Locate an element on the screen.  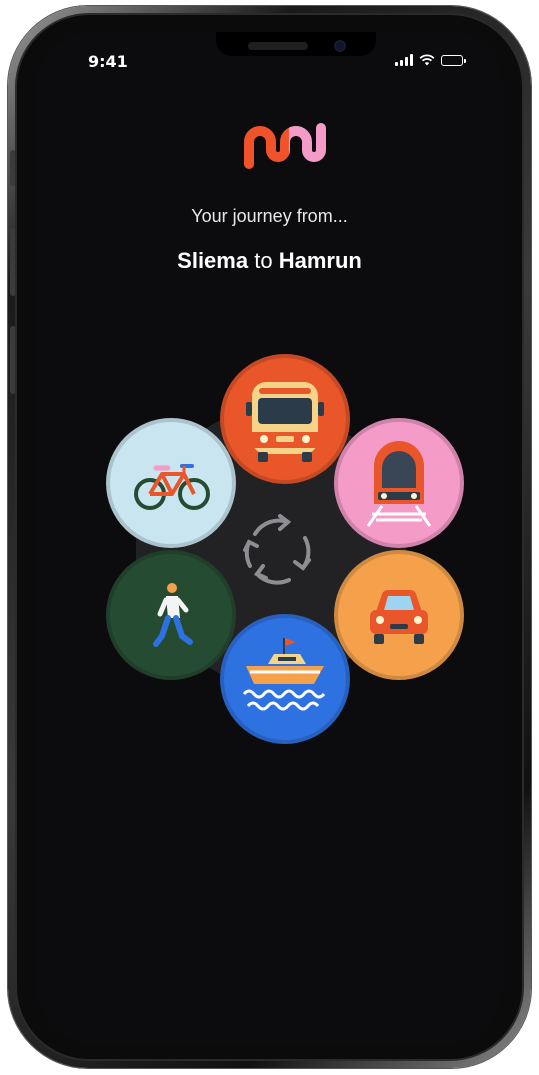
cellular-signal-icon is located at coordinates (404, 60).